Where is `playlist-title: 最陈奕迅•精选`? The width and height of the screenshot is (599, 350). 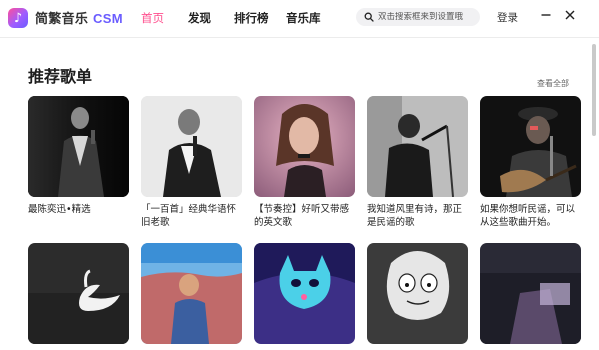
playlist-title: 最陈奕迅•精选 is located at coordinates (59, 209).